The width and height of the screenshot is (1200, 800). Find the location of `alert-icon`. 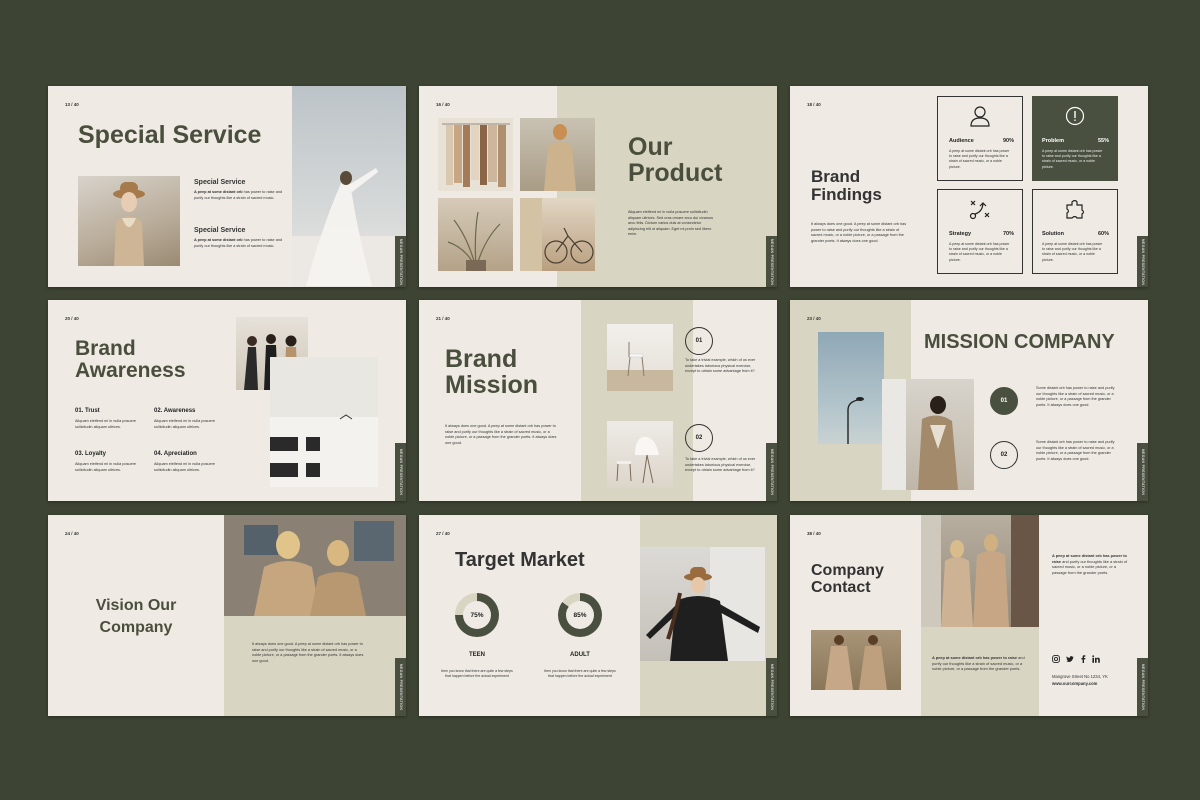

alert-icon is located at coordinates (1075, 116).